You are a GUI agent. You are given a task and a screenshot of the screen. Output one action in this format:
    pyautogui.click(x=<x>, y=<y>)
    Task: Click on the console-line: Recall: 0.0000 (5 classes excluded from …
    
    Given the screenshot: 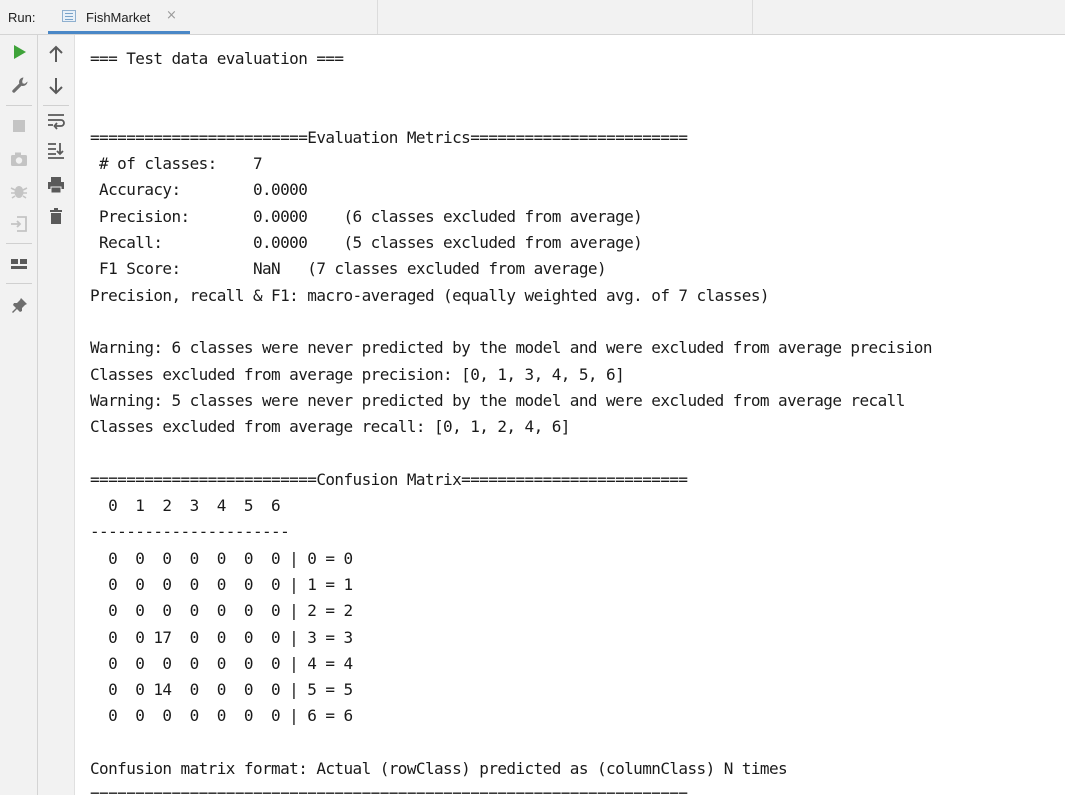 What is the action you would take?
    pyautogui.click(x=366, y=243)
    